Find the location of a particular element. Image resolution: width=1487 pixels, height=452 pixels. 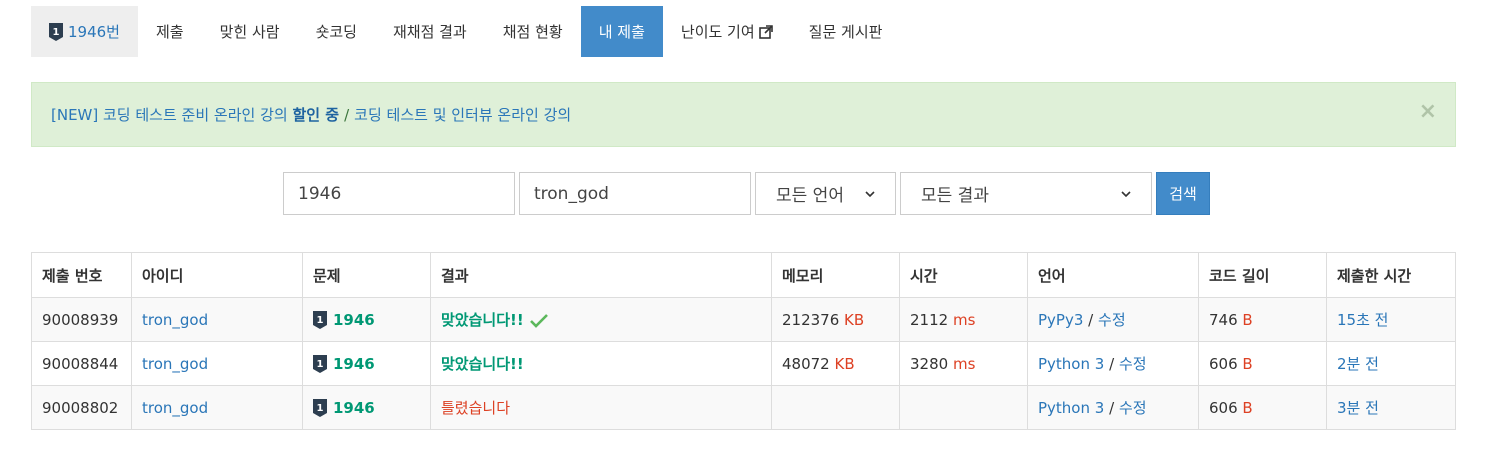

result-value: 모든 결과 is located at coordinates (955, 196).